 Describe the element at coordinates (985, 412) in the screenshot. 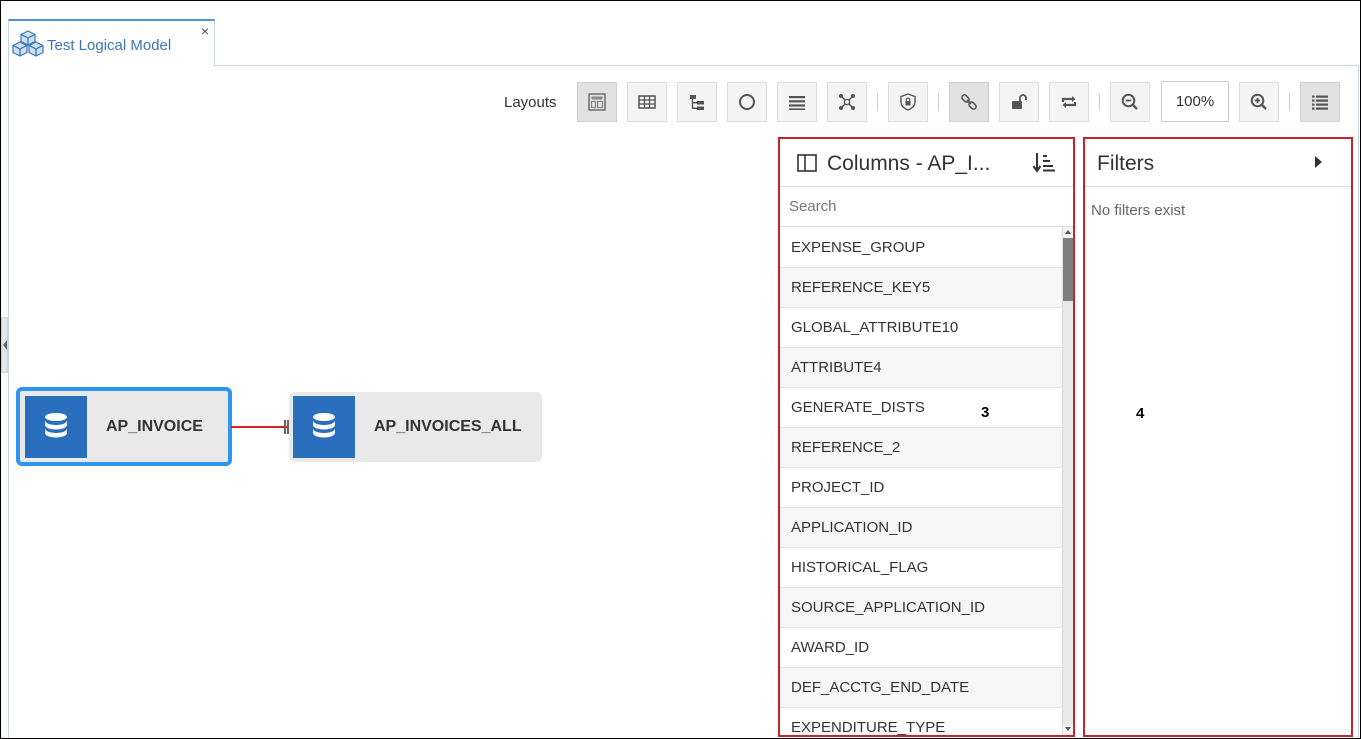

I see `annotation-3: 3` at that location.